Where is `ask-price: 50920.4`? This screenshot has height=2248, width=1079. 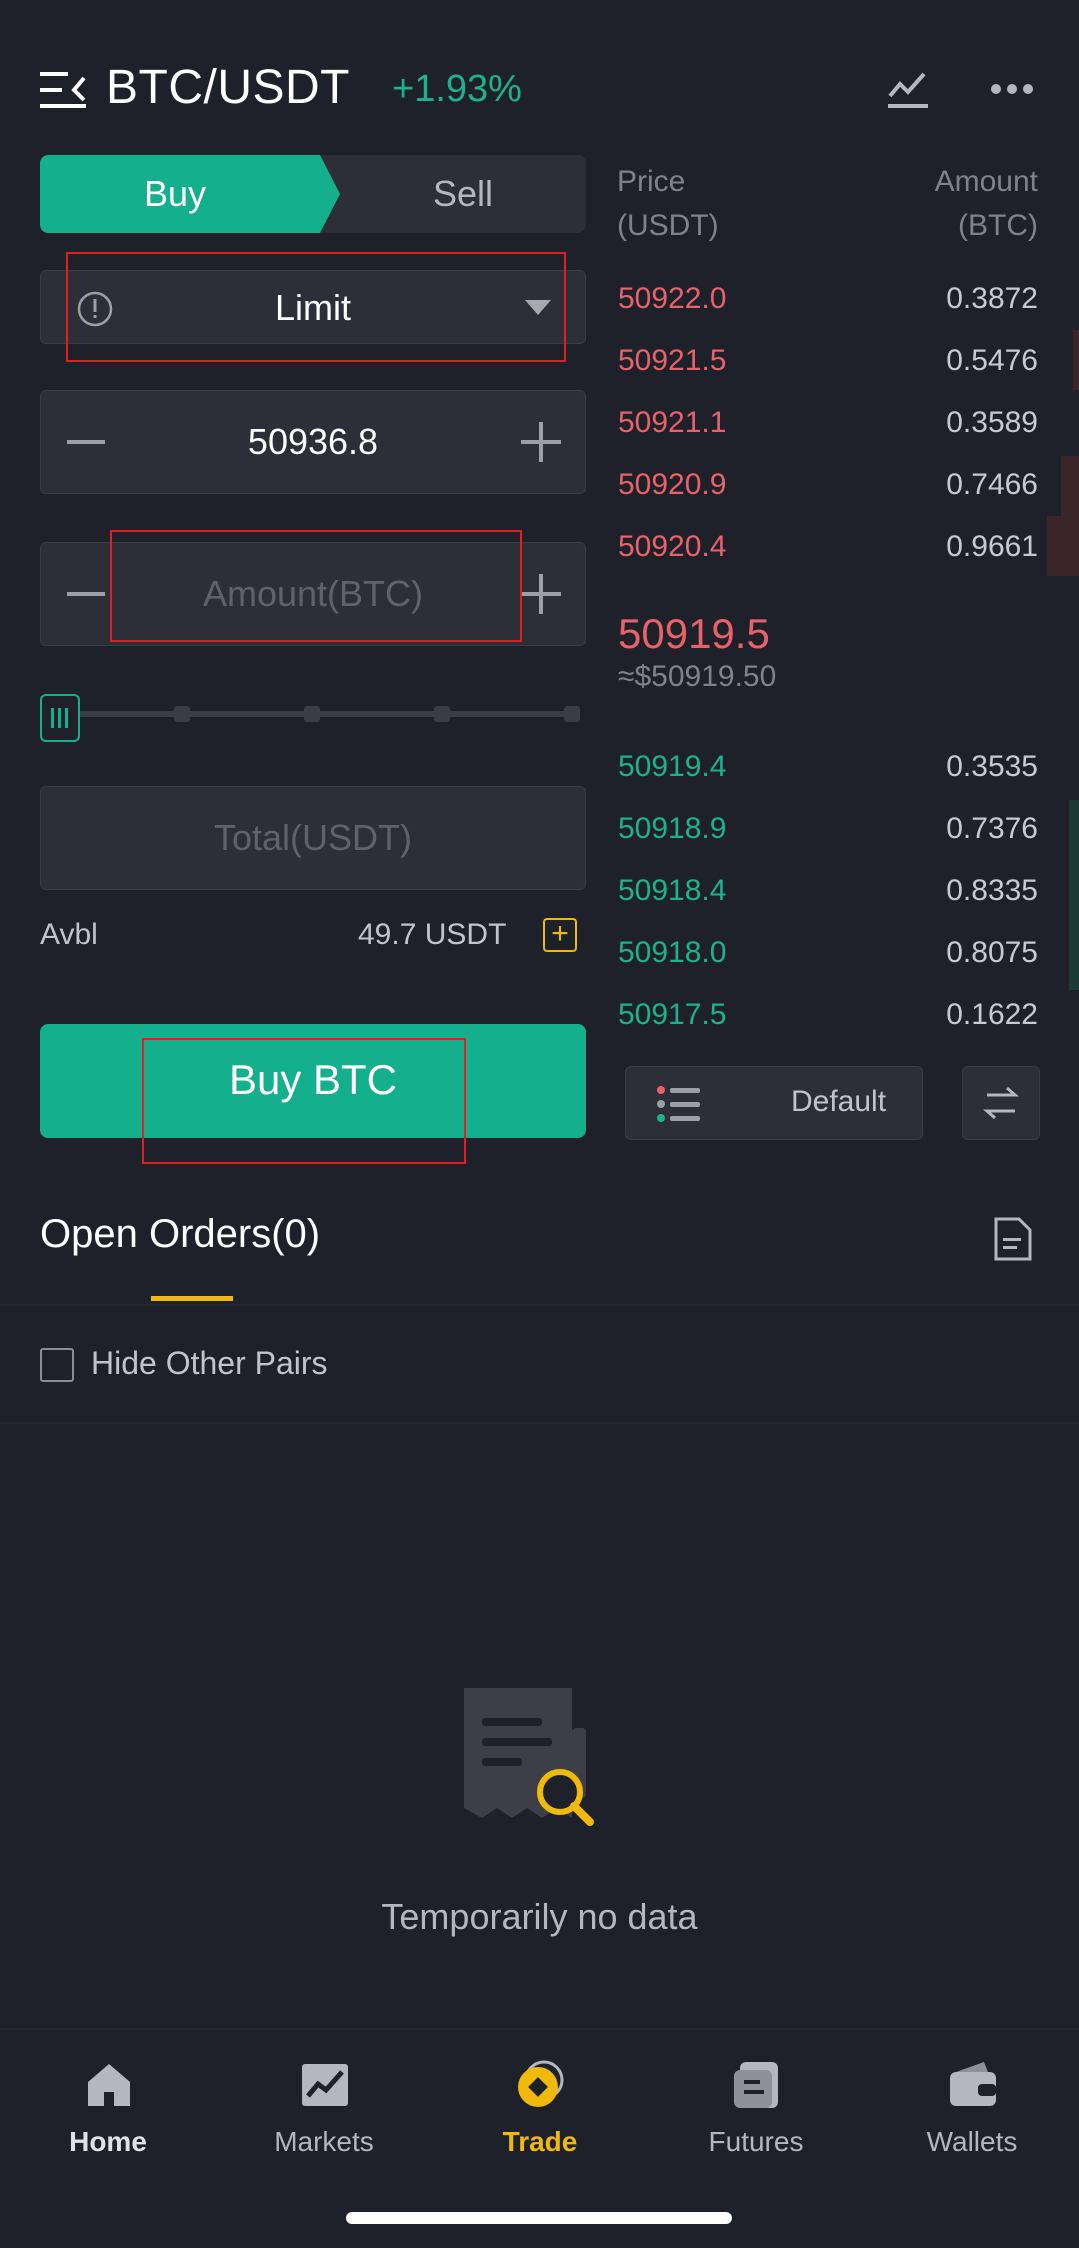
ask-price: 50920.4 is located at coordinates (672, 547).